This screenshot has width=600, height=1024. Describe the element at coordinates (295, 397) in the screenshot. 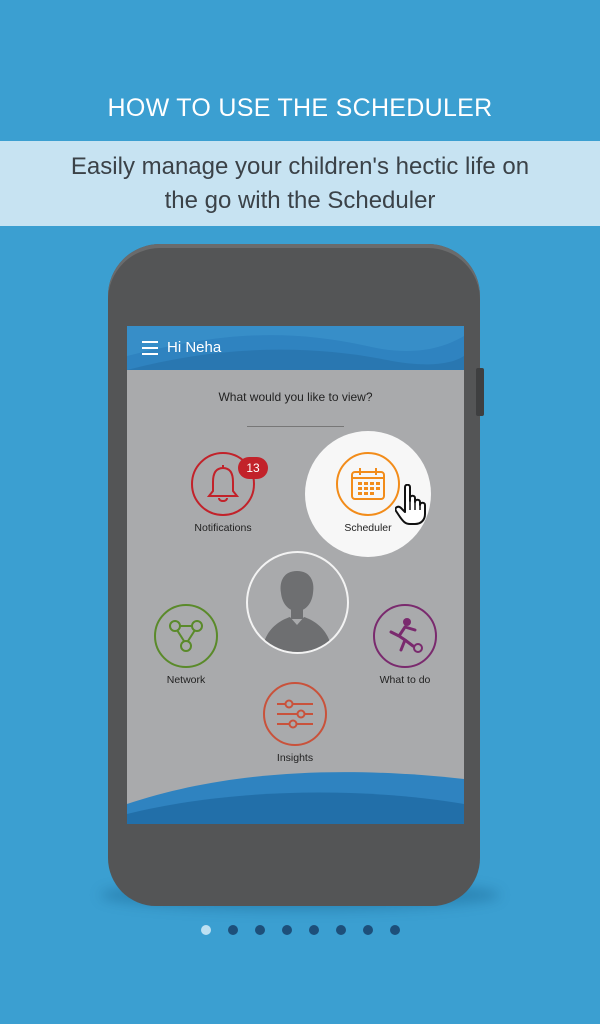

I see `question-text: What would you like to view?` at that location.